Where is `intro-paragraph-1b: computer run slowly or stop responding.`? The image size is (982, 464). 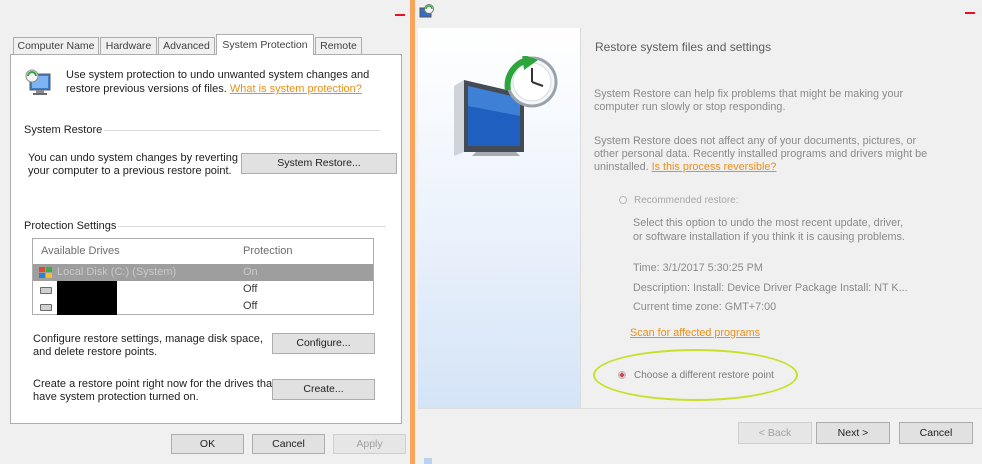 intro-paragraph-1b: computer run slowly or stop responding. is located at coordinates (690, 107).